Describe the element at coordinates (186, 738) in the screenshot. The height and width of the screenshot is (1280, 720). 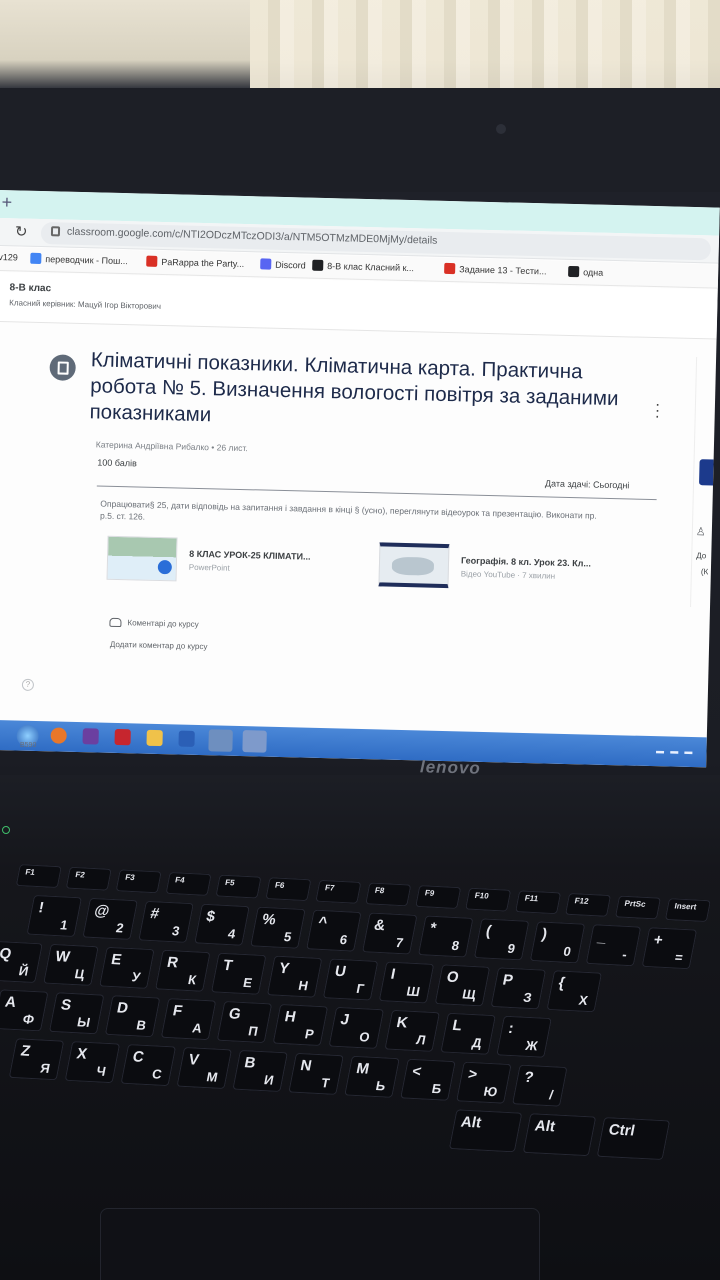
I see `word-icon` at that location.